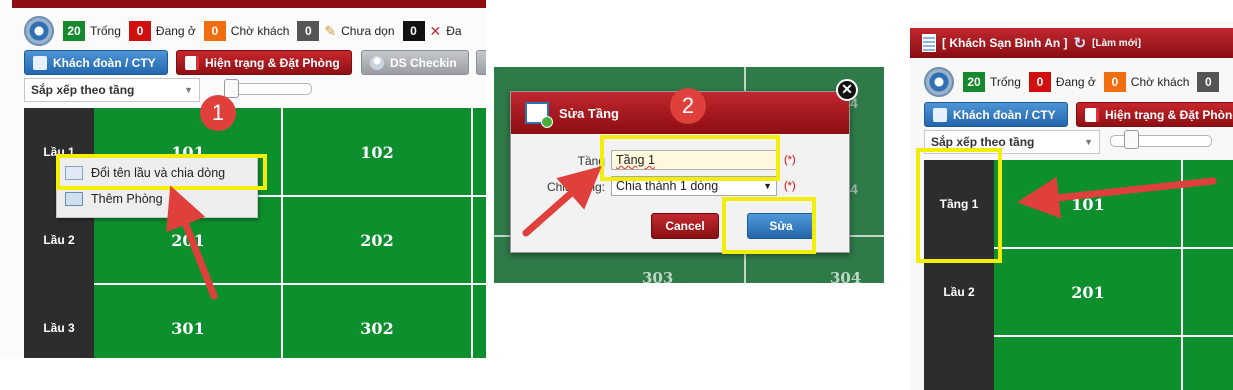 The width and height of the screenshot is (1233, 390). What do you see at coordinates (847, 90) in the screenshot?
I see `close-icon: ✕` at bounding box center [847, 90].